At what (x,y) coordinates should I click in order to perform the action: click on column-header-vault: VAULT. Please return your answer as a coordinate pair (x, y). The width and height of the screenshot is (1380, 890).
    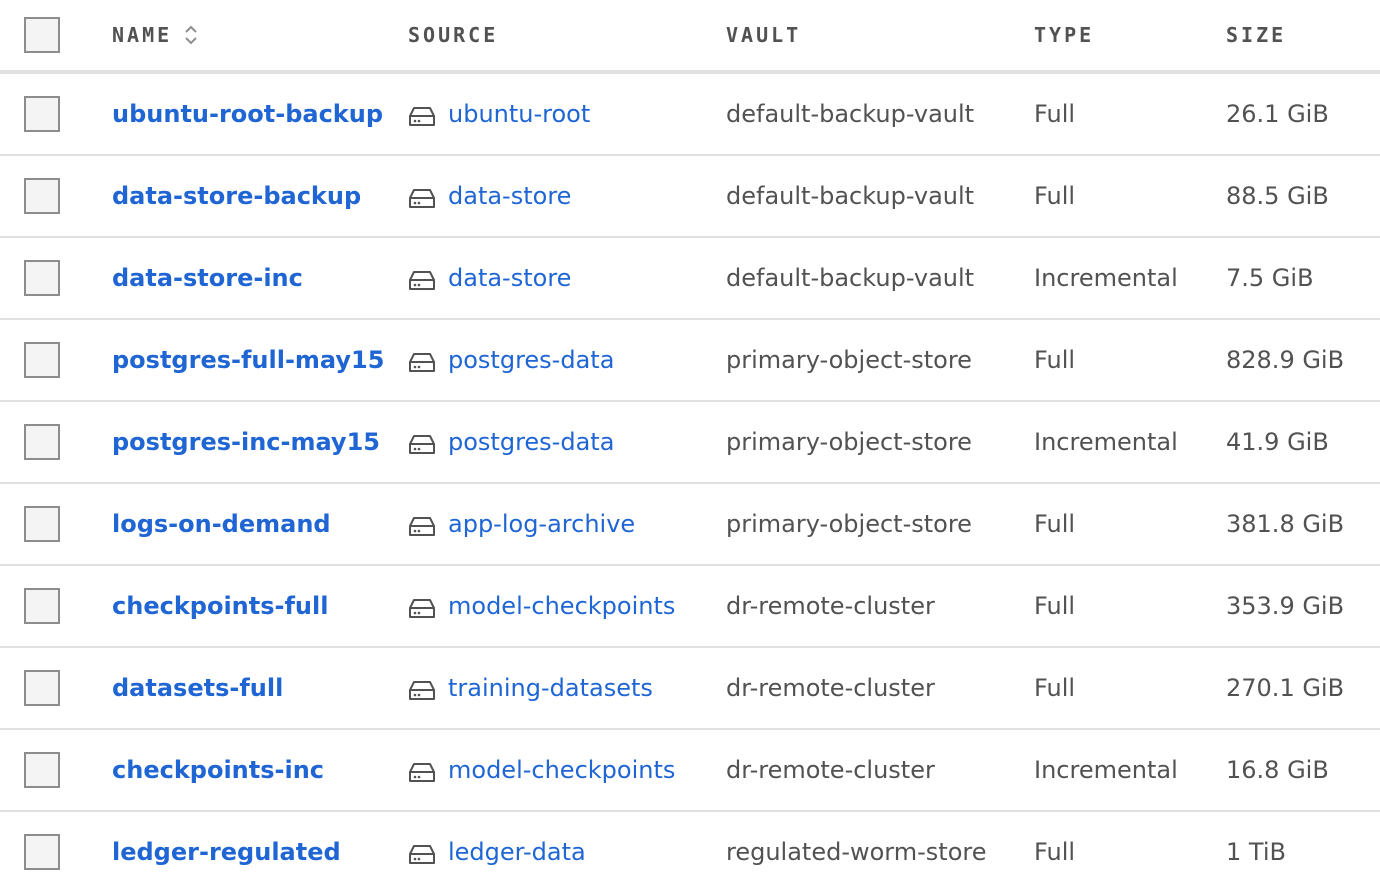
    Looking at the image, I should click on (764, 35).